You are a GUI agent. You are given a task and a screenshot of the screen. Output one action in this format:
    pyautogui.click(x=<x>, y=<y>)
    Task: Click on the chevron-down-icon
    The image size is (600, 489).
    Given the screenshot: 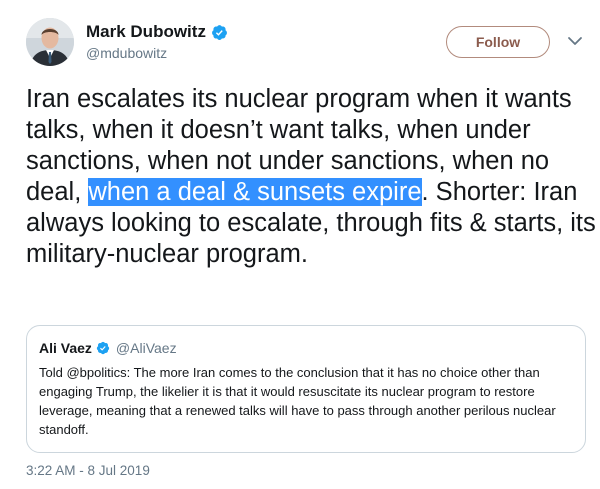 What is the action you would take?
    pyautogui.click(x=575, y=41)
    